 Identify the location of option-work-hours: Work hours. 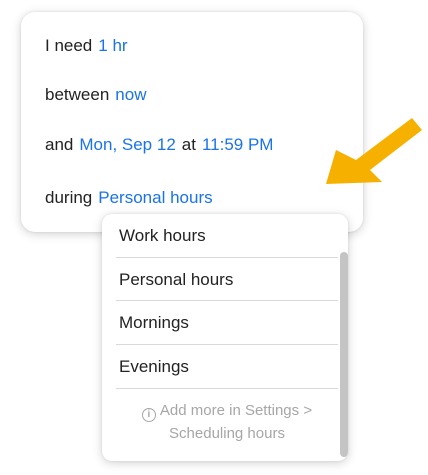
(228, 235).